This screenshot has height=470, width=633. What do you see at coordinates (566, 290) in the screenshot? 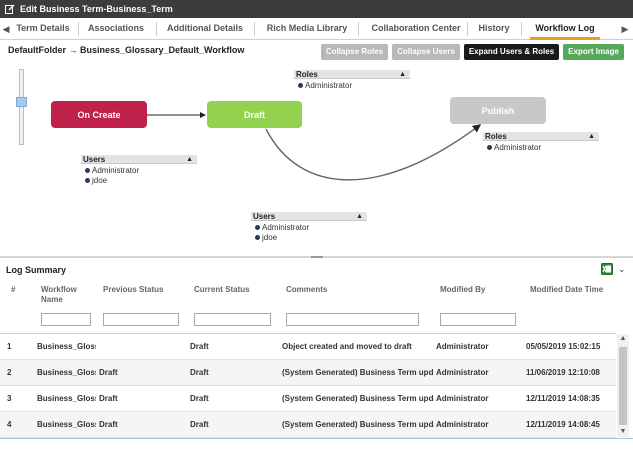
I see `column-header-modified-date-time: Modified Date Time` at bounding box center [566, 290].